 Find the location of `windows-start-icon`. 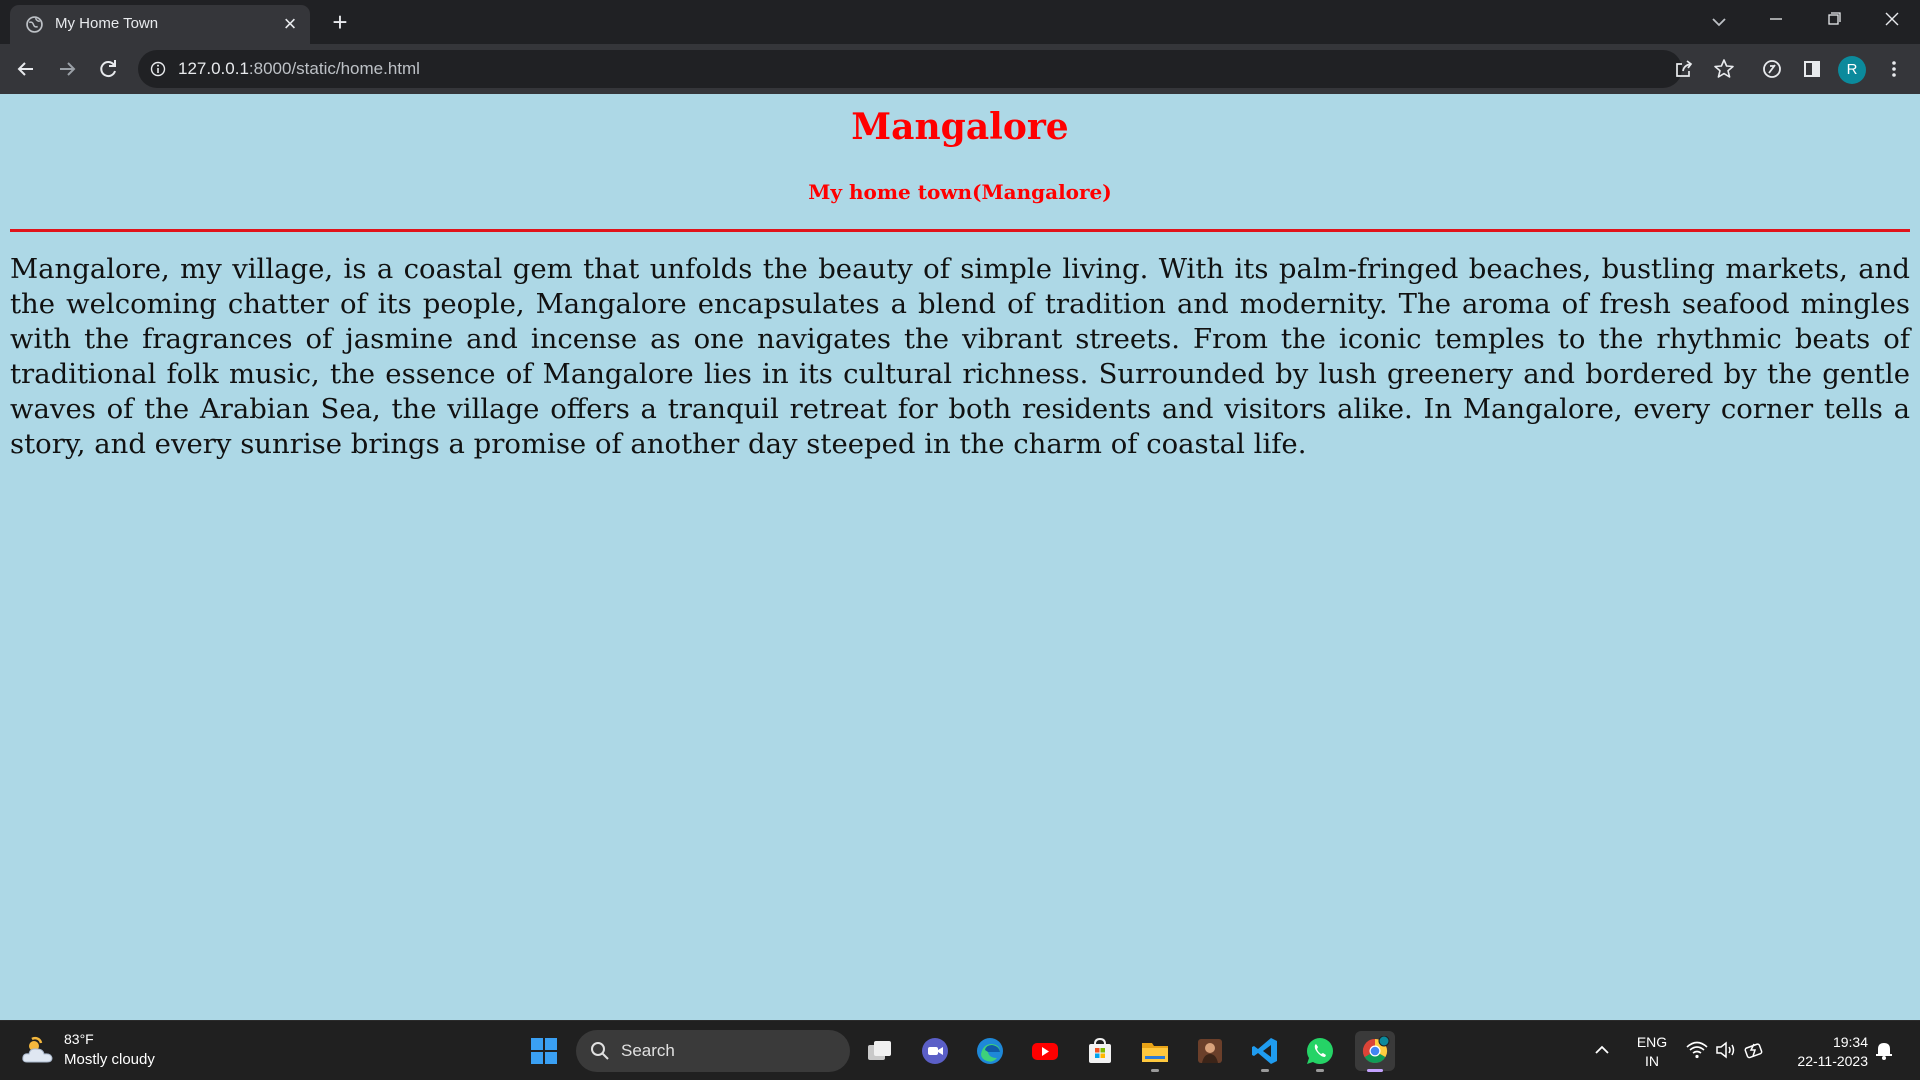

windows-start-icon is located at coordinates (544, 1051).